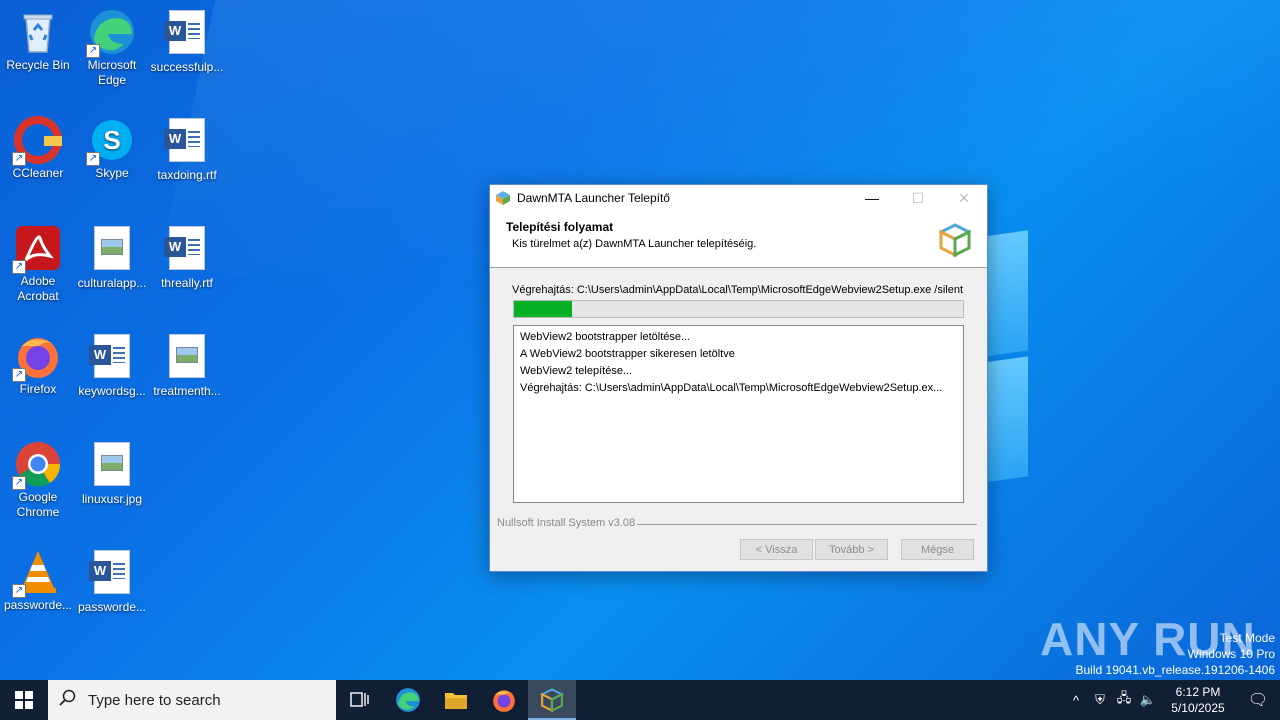  Describe the element at coordinates (560, 227) in the screenshot. I see `header-title: Telepítési folyamat` at that location.